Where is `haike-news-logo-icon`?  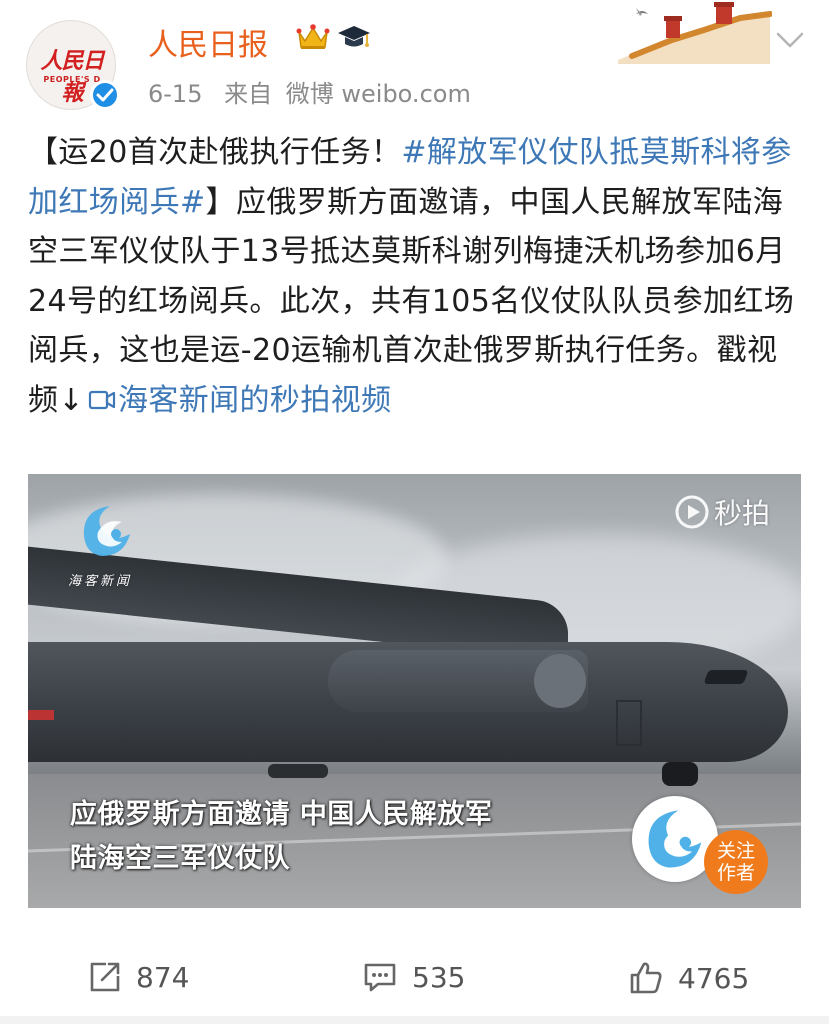 haike-news-logo-icon is located at coordinates (106, 531).